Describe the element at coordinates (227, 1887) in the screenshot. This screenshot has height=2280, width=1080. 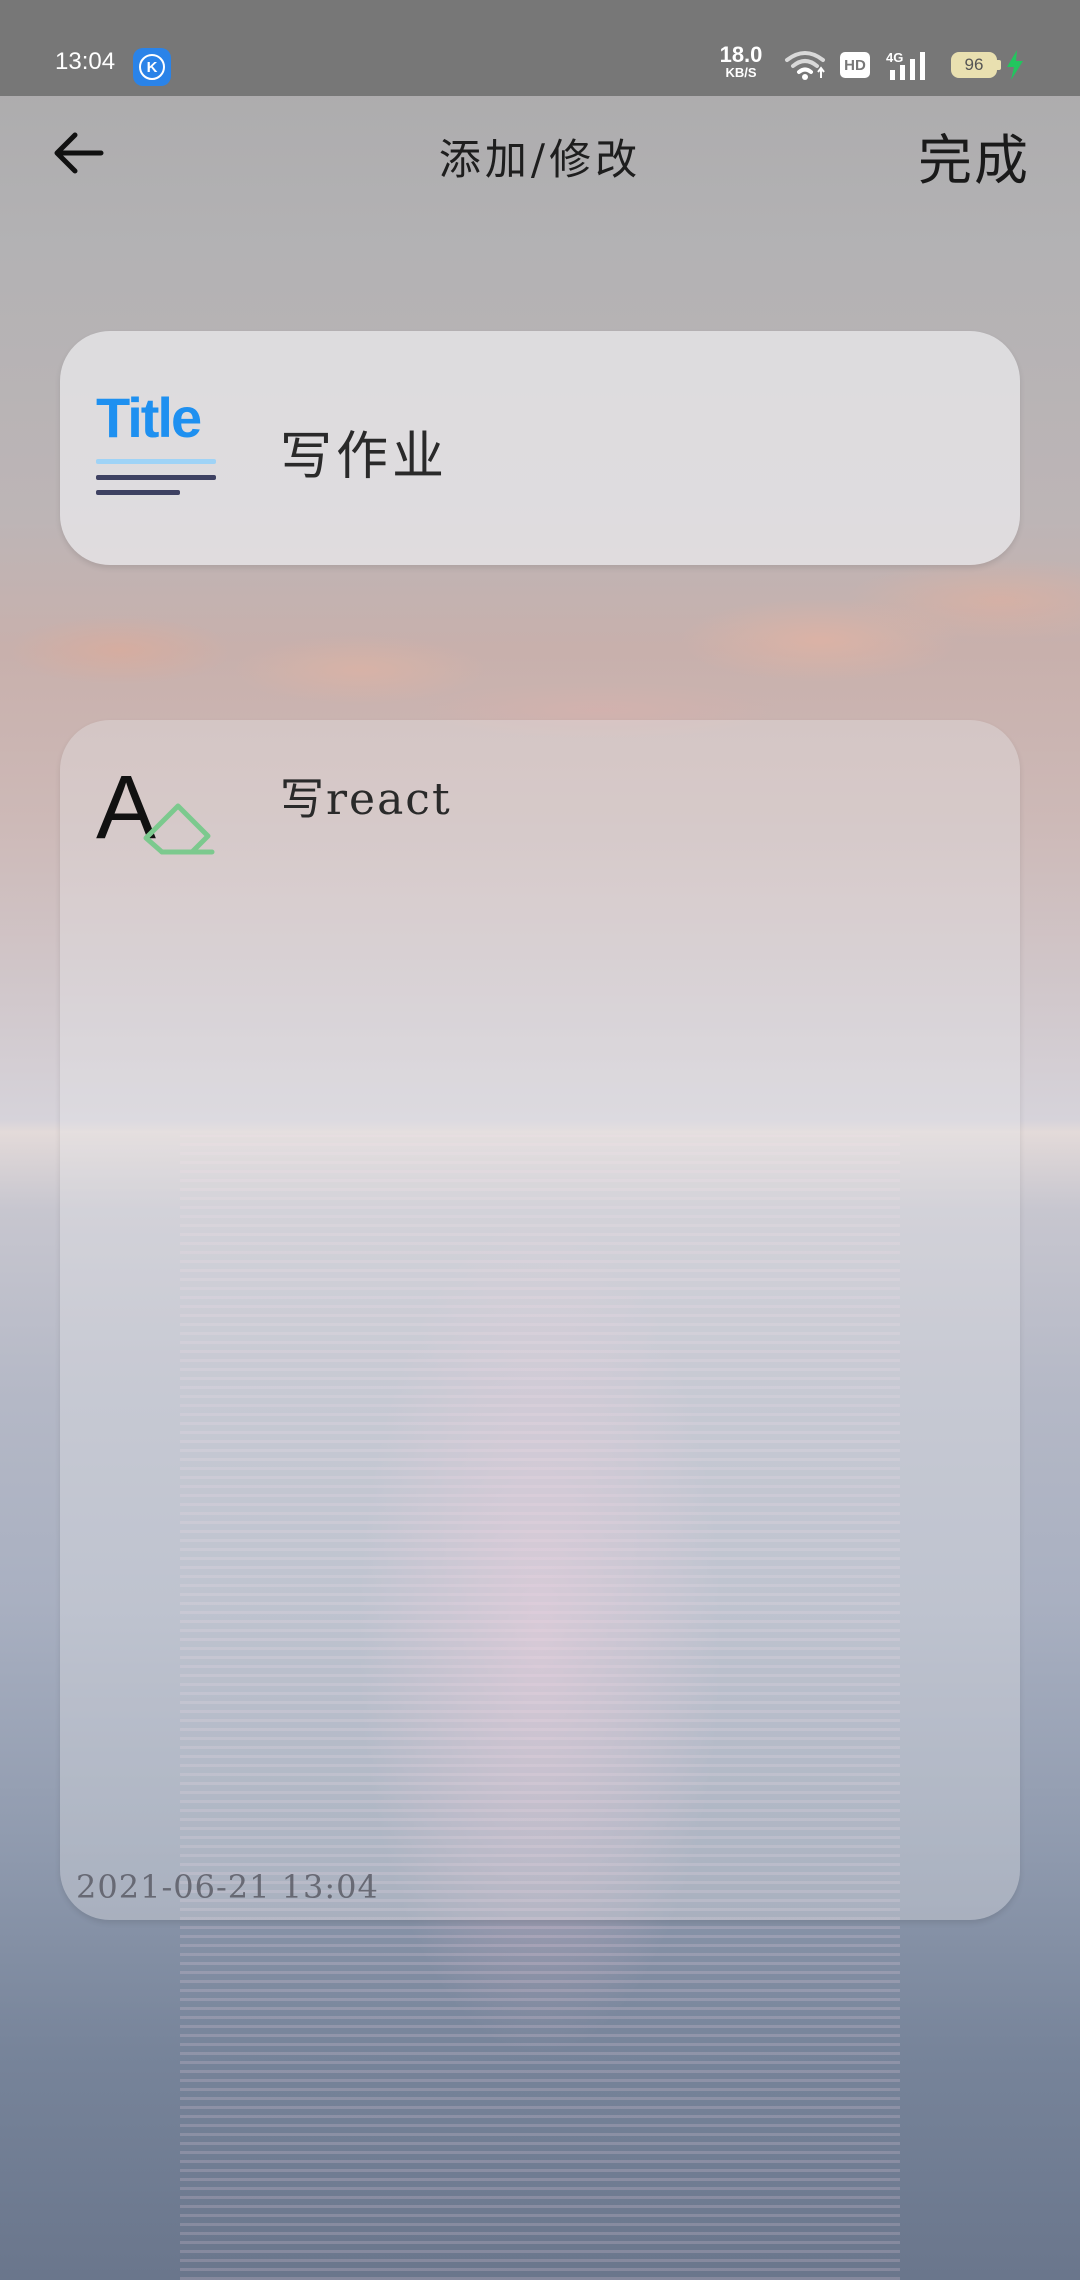
I see `timestamp: 2021-06-21 13:04` at that location.